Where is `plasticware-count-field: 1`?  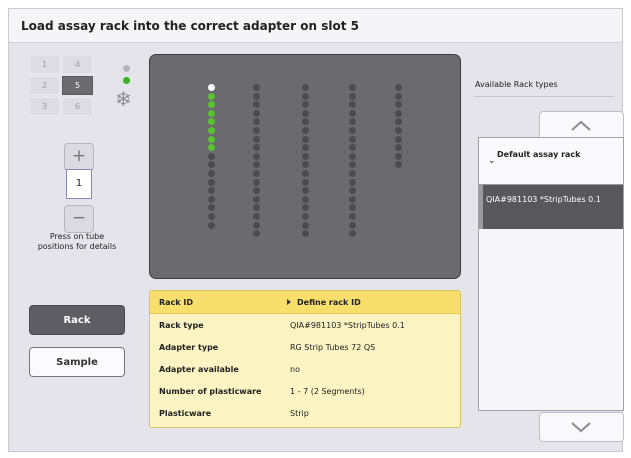
plasticware-count-field: 1 is located at coordinates (79, 184).